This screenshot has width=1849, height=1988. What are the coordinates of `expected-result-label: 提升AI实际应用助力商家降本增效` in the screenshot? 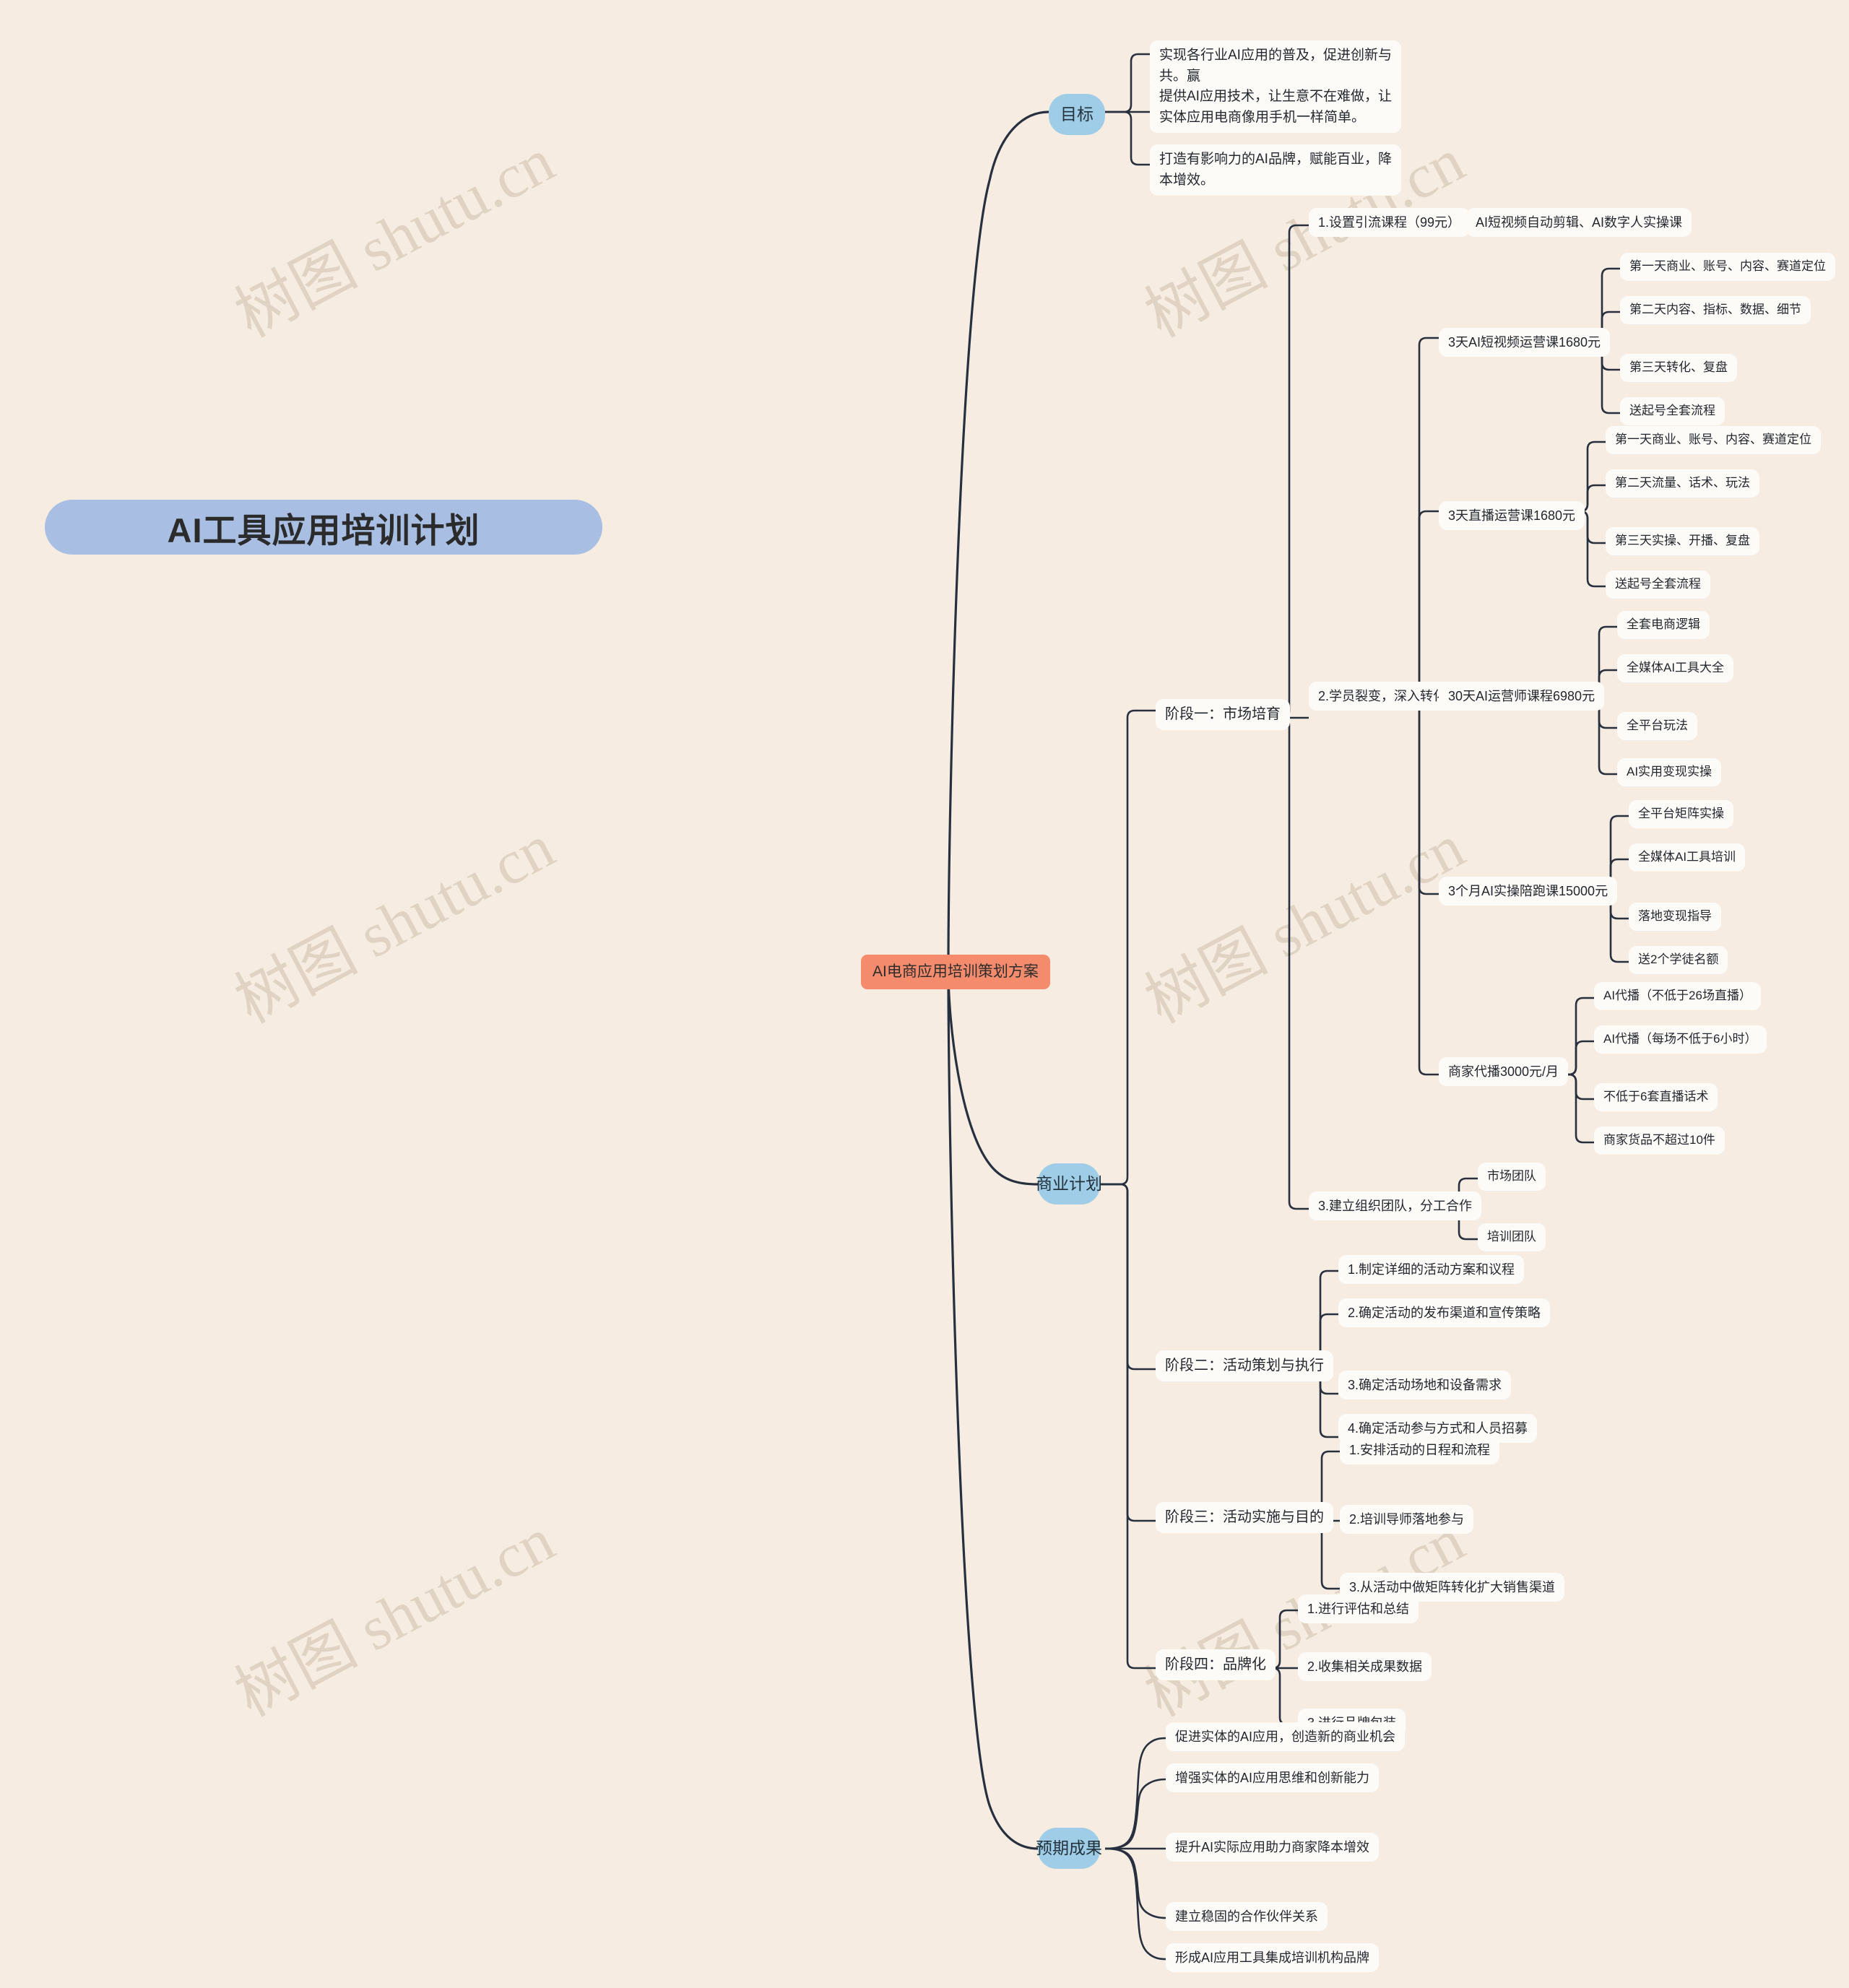 It's located at (1273, 1847).